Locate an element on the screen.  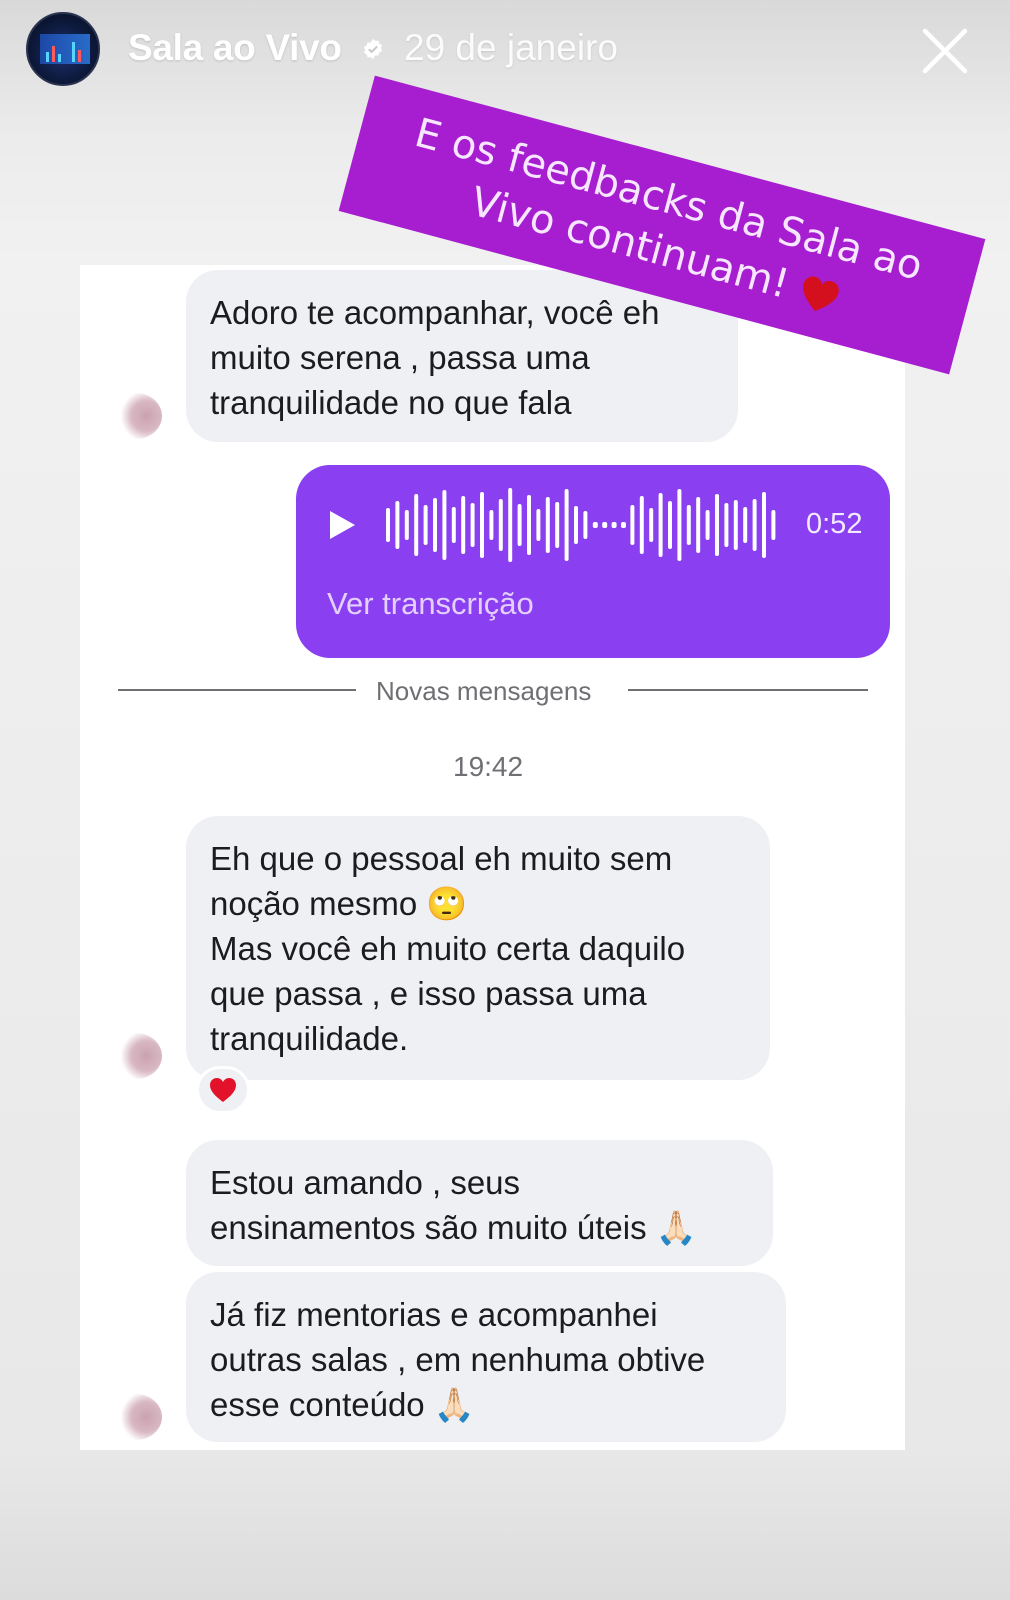
new-messages-label: Novas mensagens is located at coordinates (484, 691).